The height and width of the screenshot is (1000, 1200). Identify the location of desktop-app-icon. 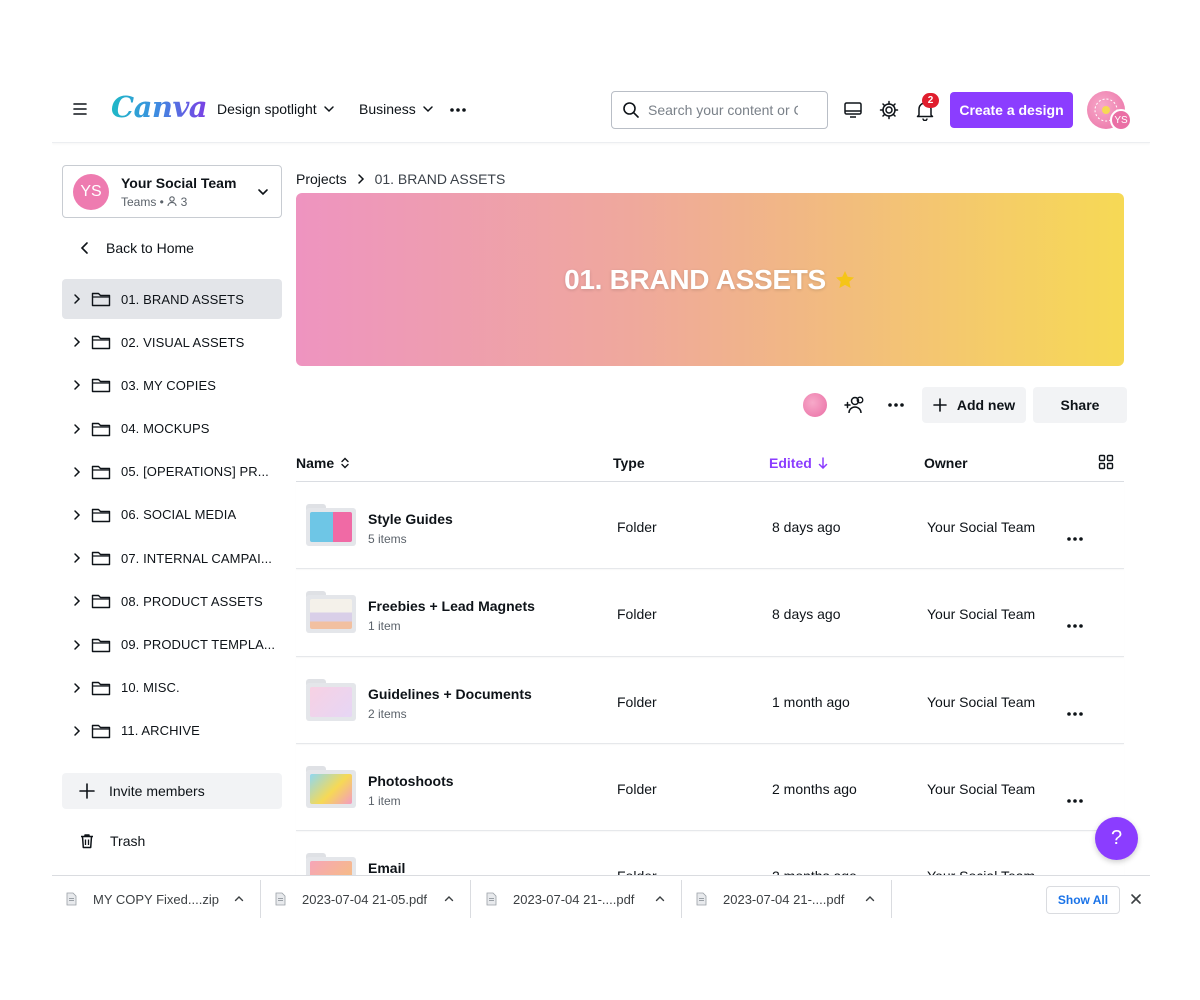
(853, 110).